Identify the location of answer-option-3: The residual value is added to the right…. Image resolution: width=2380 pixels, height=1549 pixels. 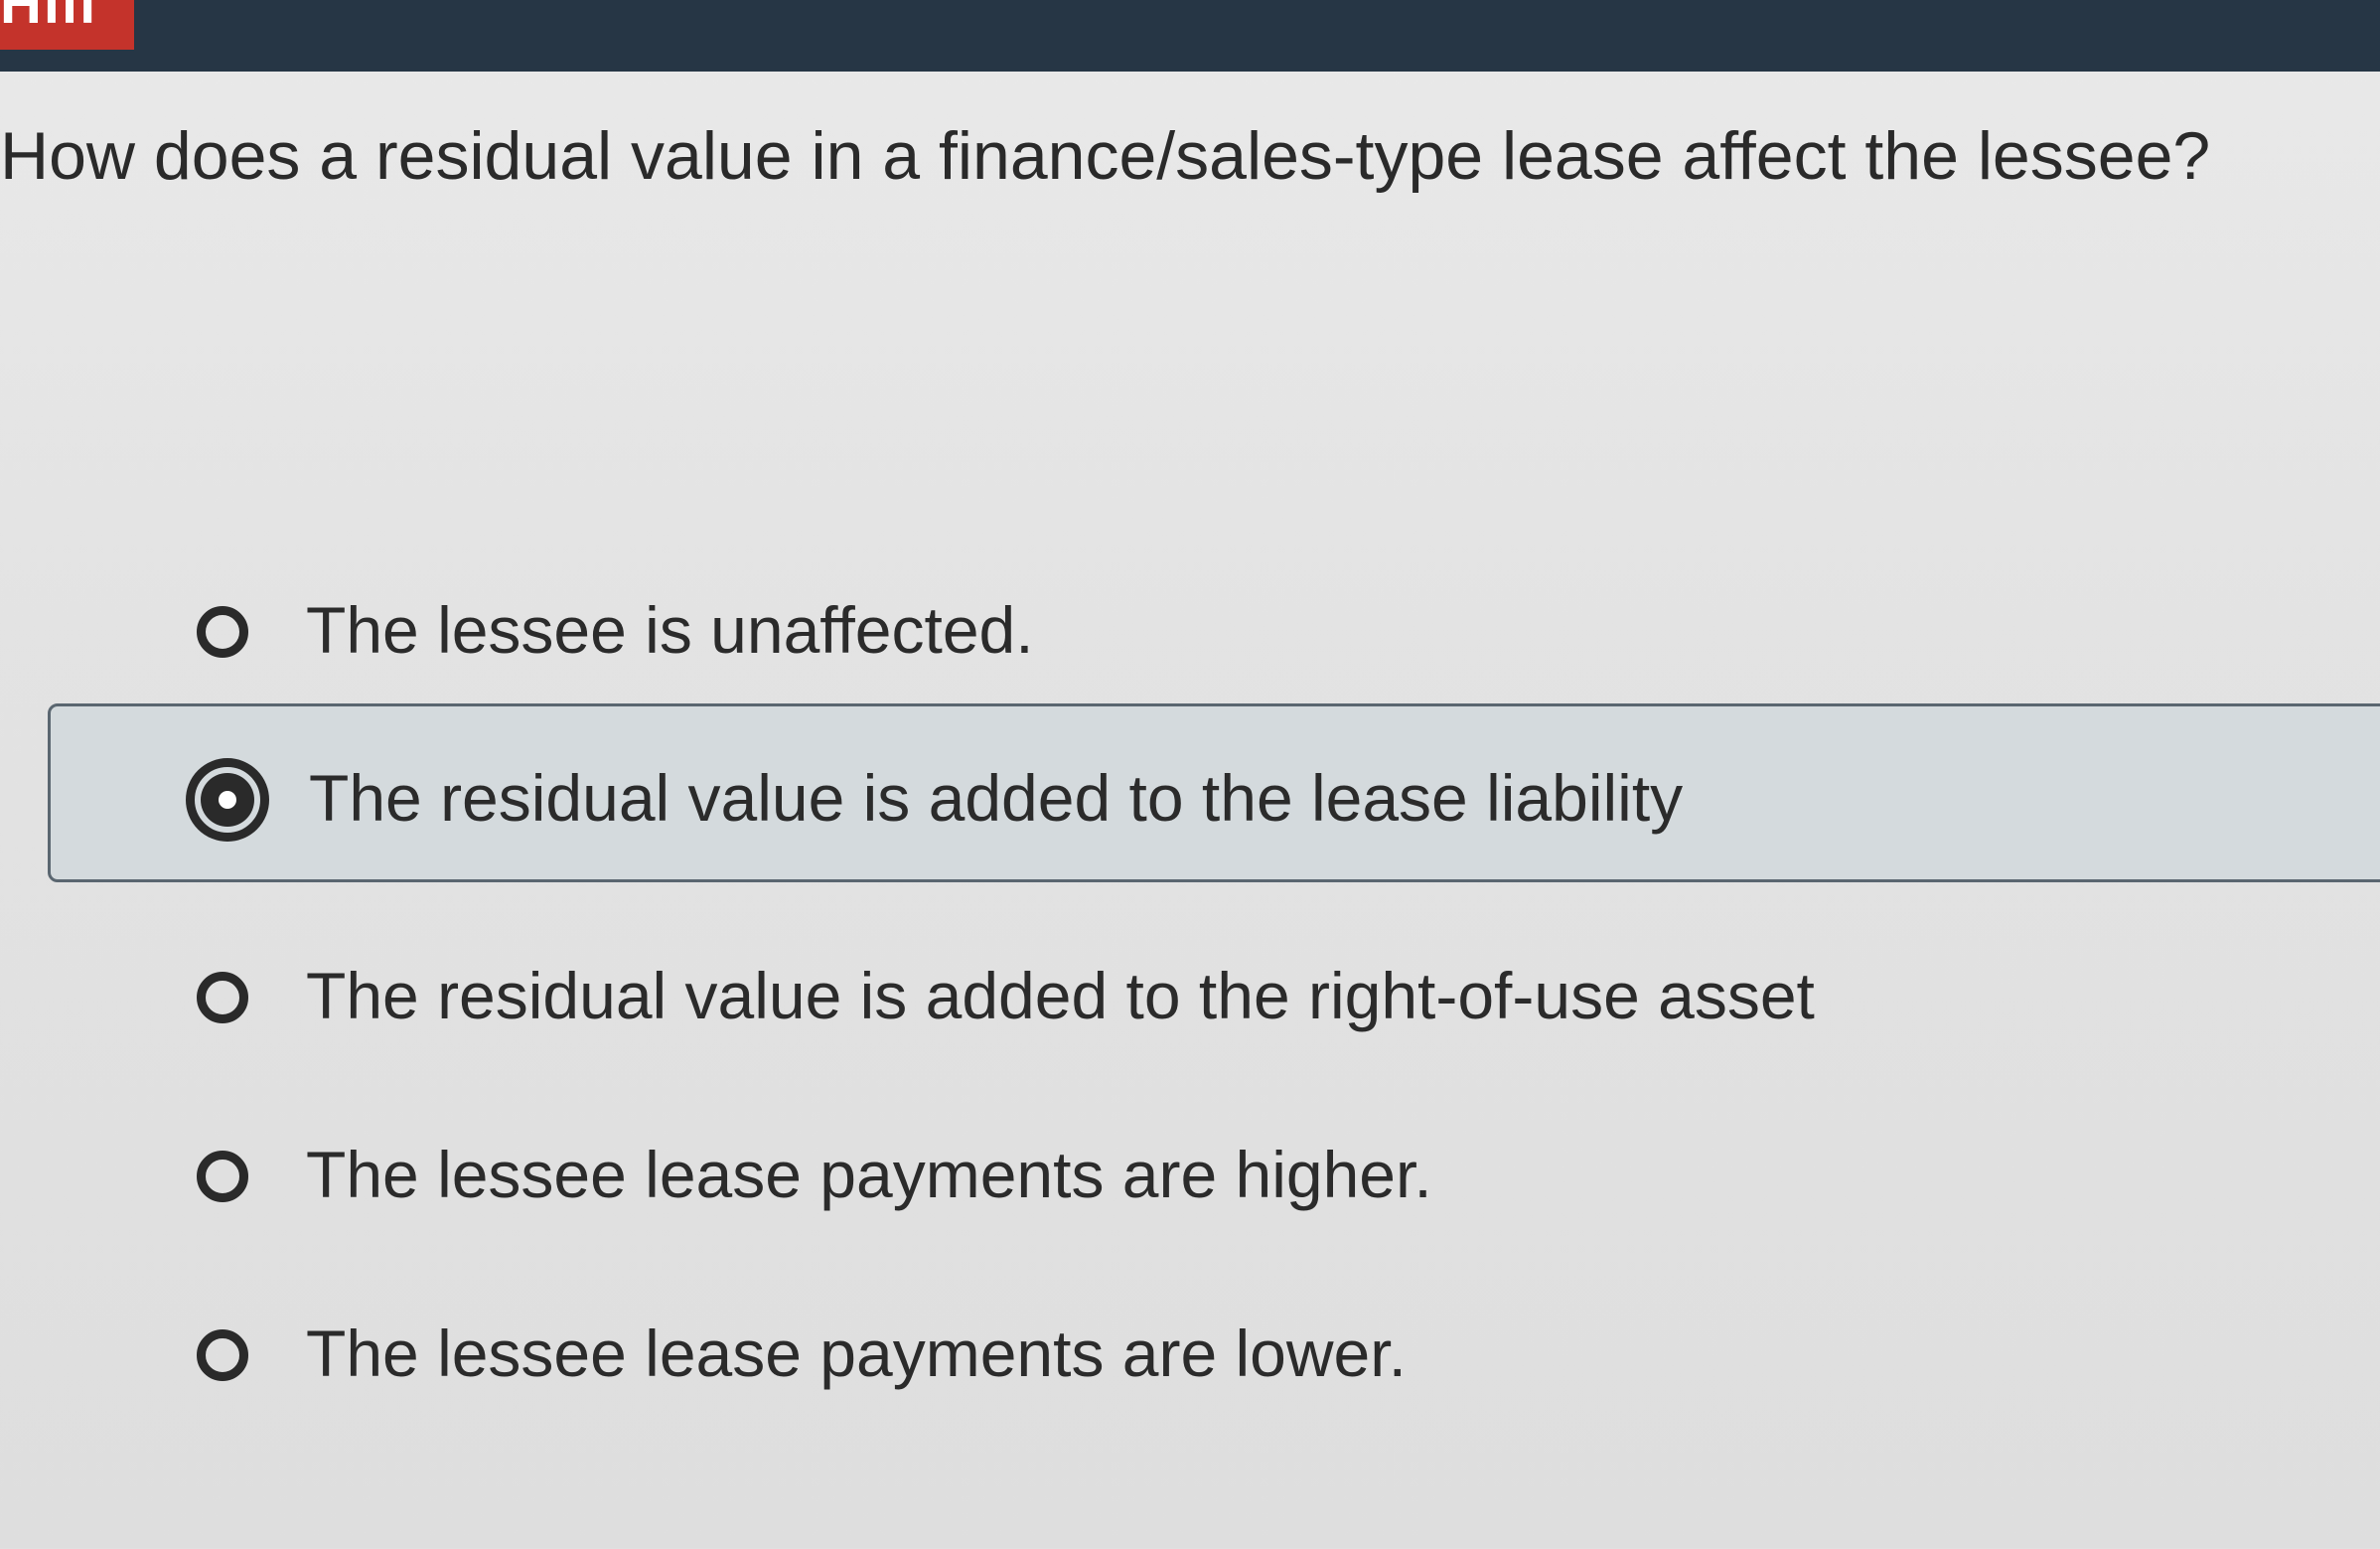
(1190, 1001).